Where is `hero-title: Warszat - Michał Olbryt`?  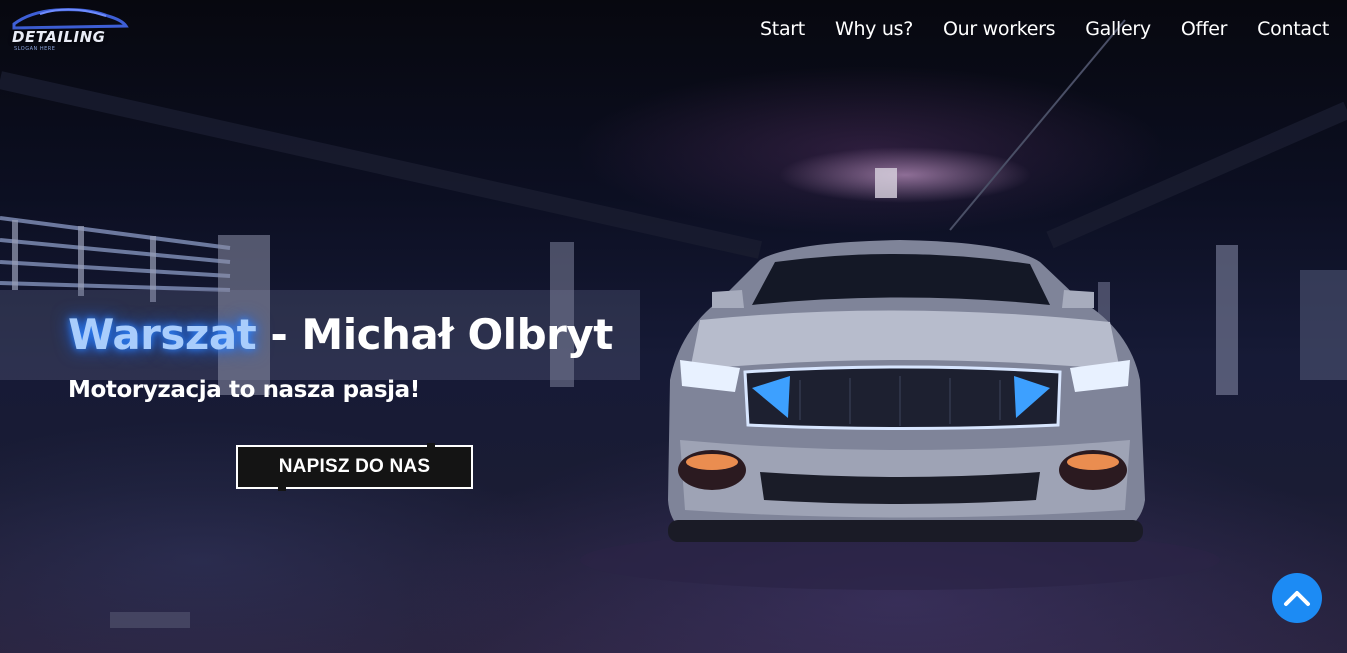 hero-title: Warszat - Michał Olbryt is located at coordinates (340, 335).